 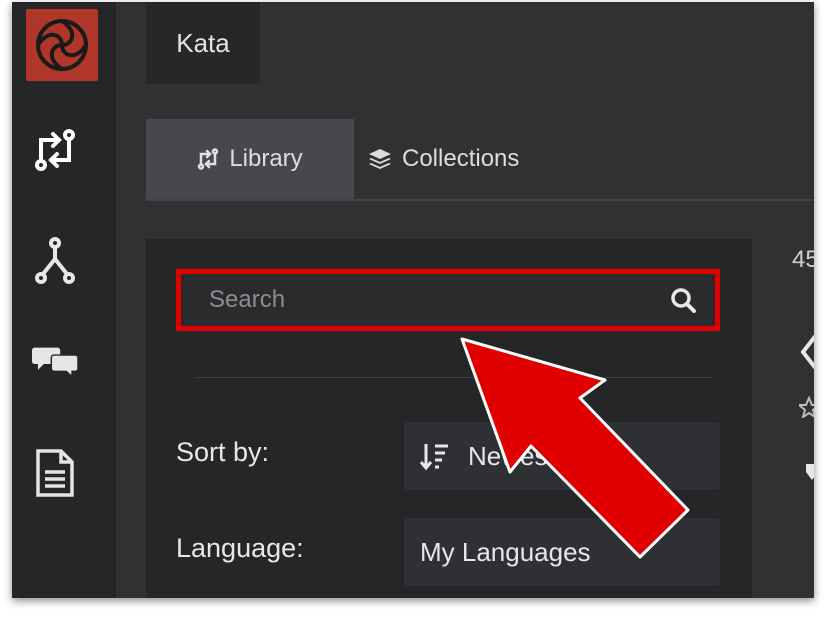 I want to click on nav-discuss, so click(x=55, y=361).